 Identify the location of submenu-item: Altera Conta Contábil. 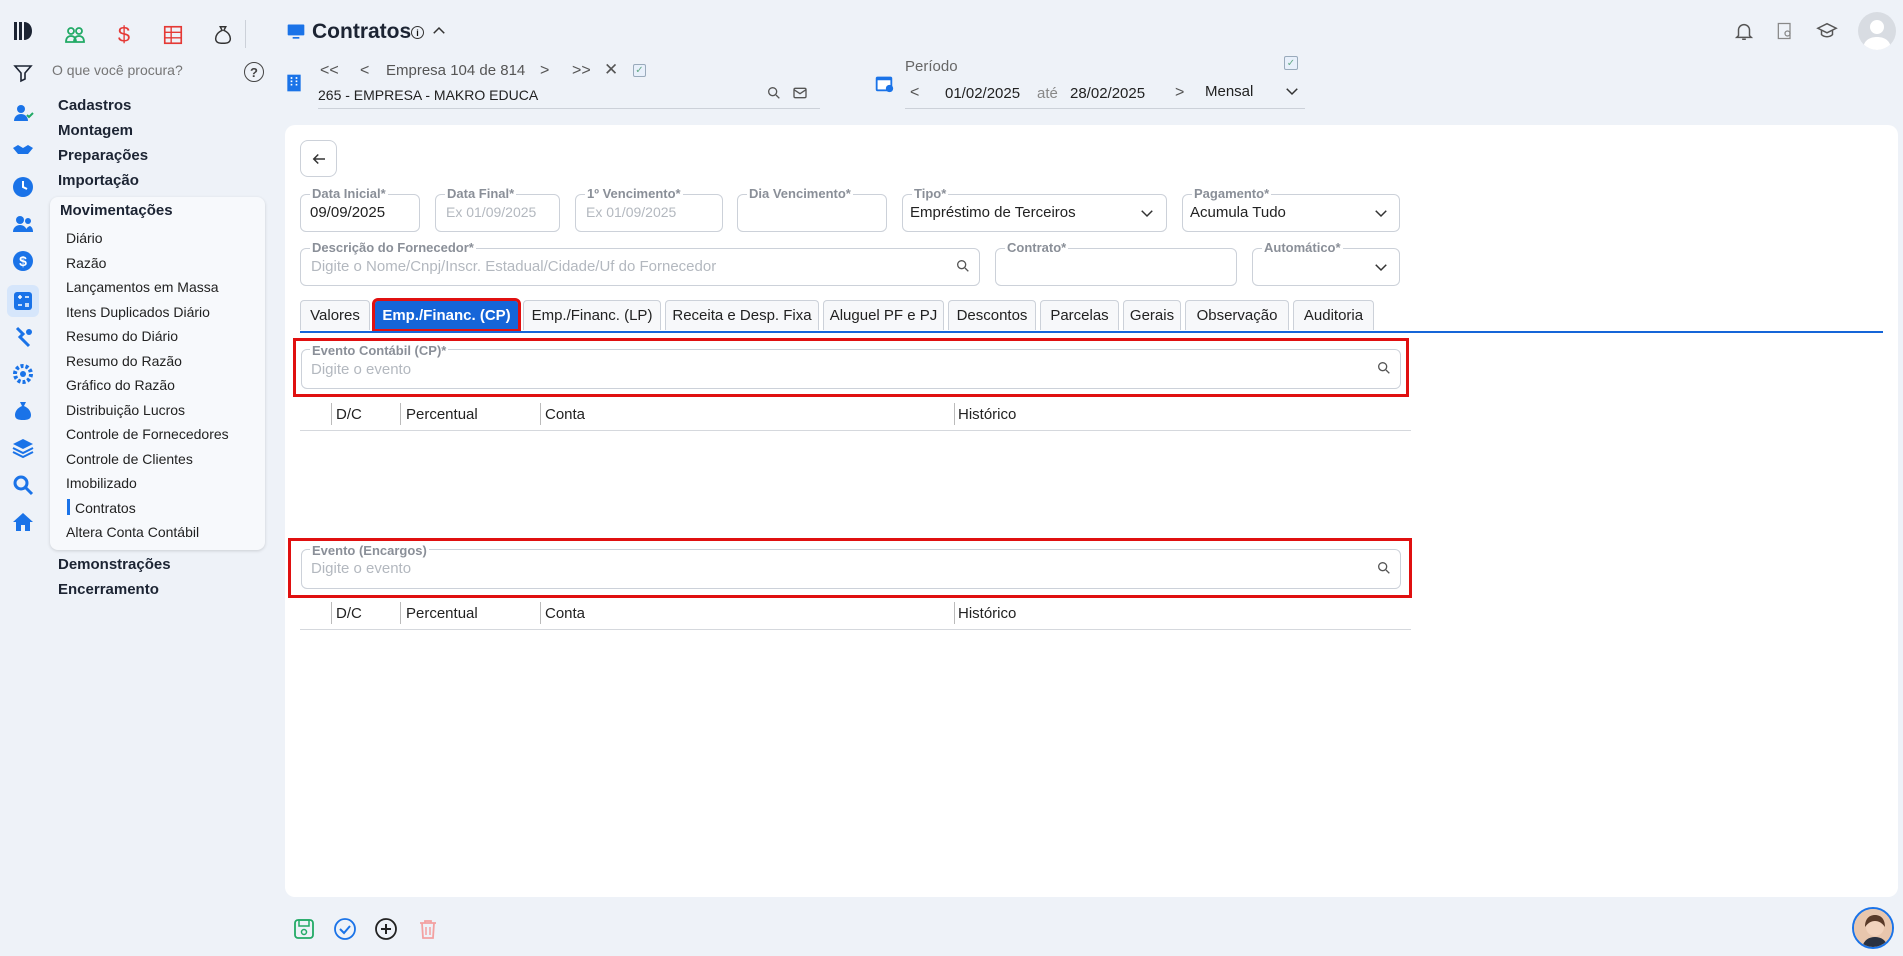
(132, 532).